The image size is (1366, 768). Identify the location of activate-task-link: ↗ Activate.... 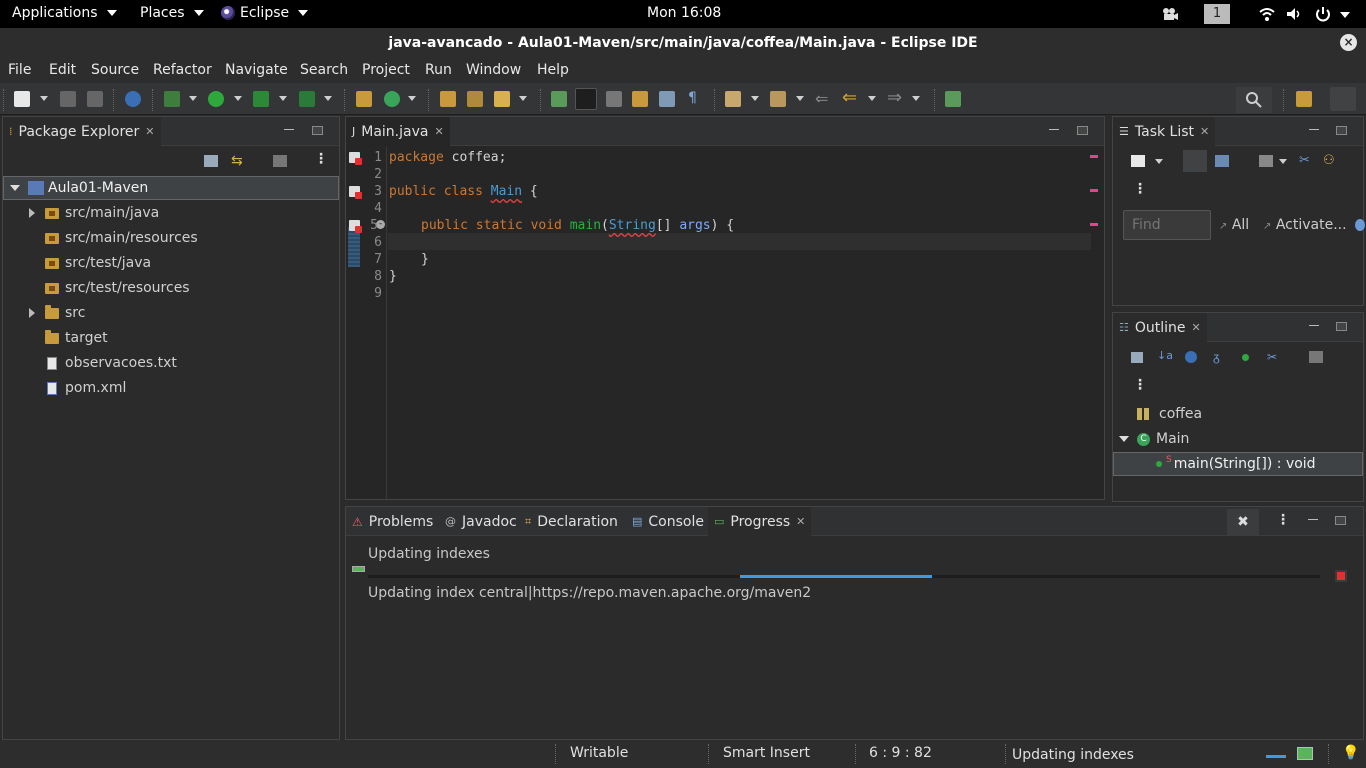
(1305, 225).